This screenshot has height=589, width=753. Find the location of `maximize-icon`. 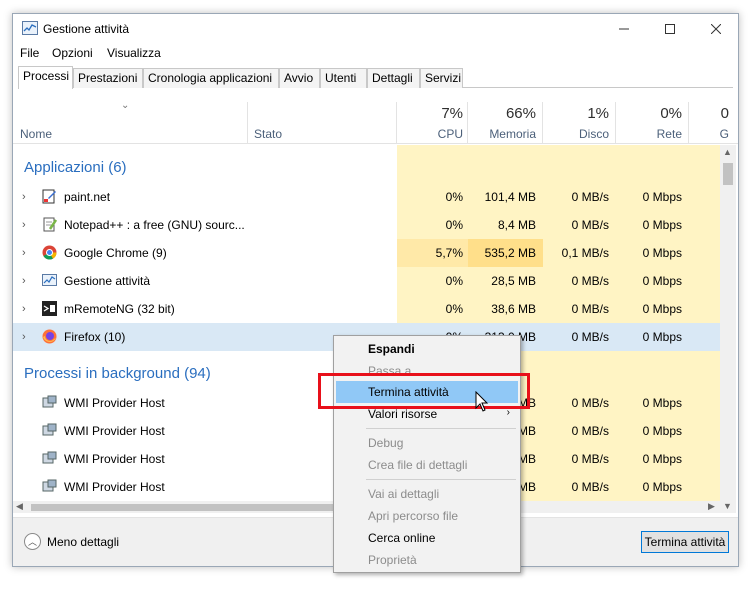

maximize-icon is located at coordinates (670, 29).